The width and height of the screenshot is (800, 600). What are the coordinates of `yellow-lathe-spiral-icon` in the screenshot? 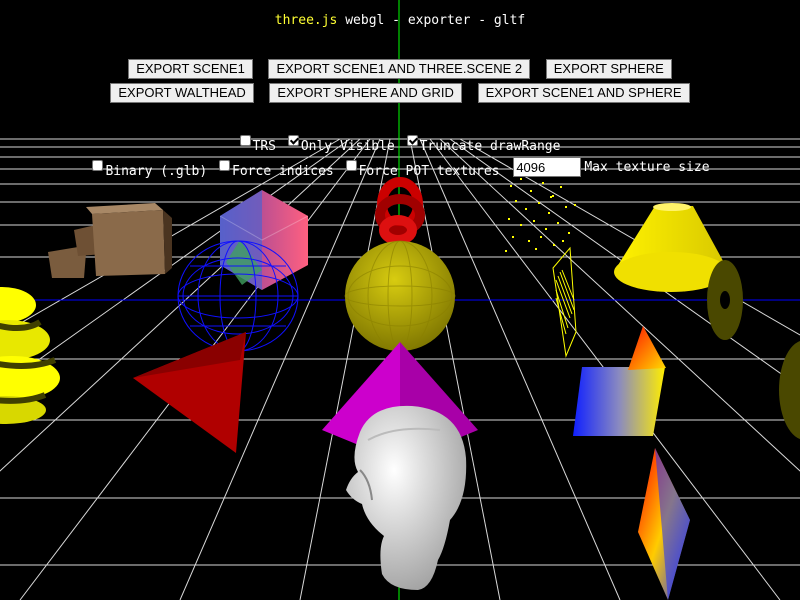 It's located at (30, 355).